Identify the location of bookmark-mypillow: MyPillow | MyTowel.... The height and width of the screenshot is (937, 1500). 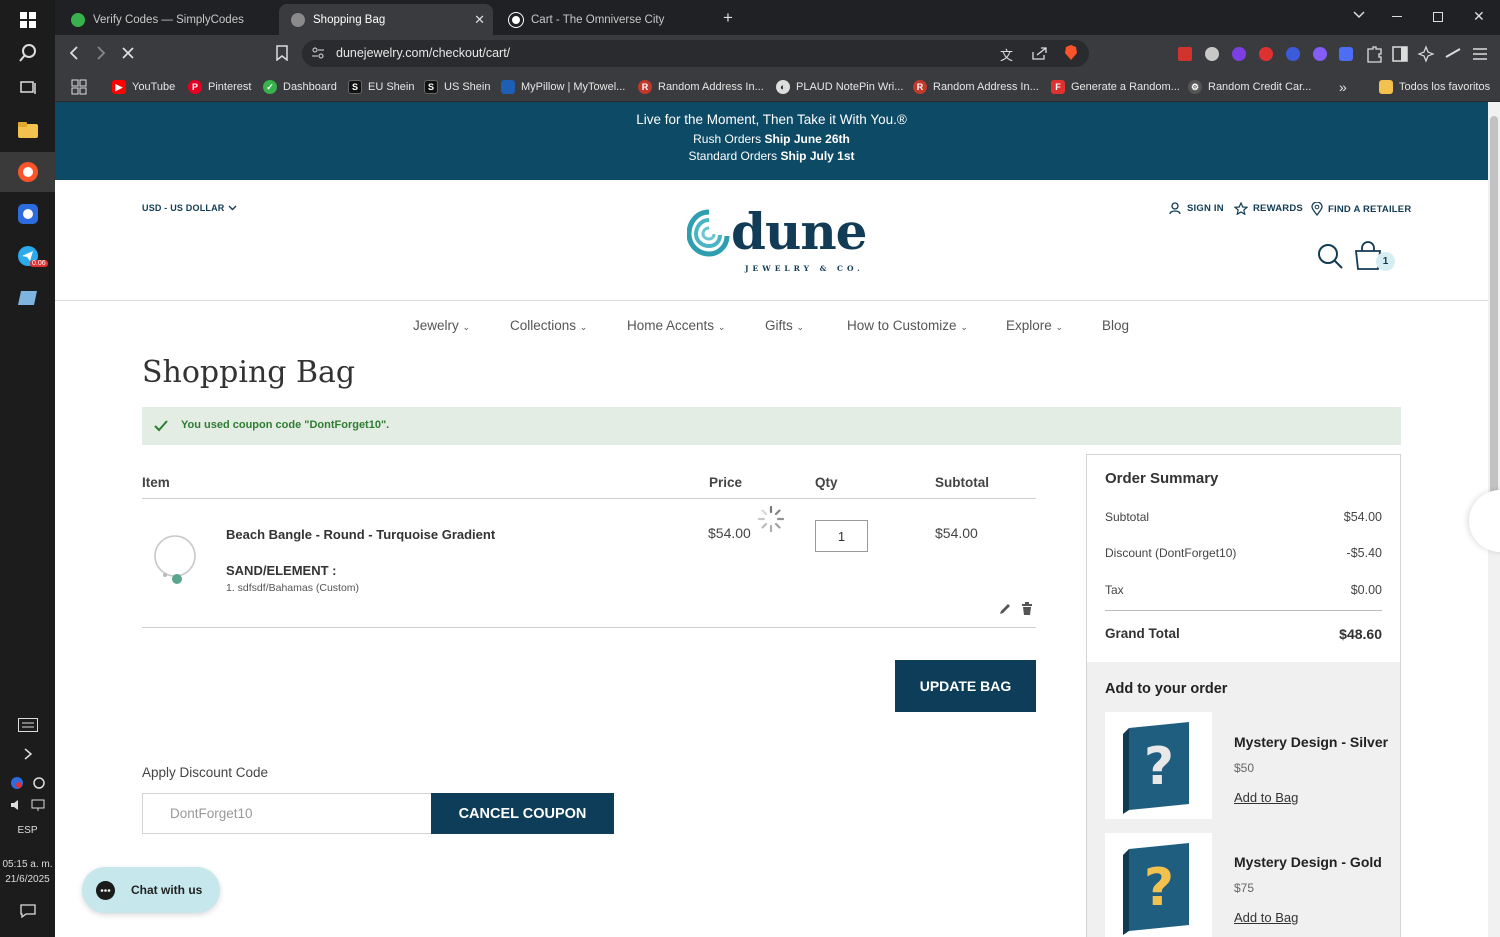
(563, 87).